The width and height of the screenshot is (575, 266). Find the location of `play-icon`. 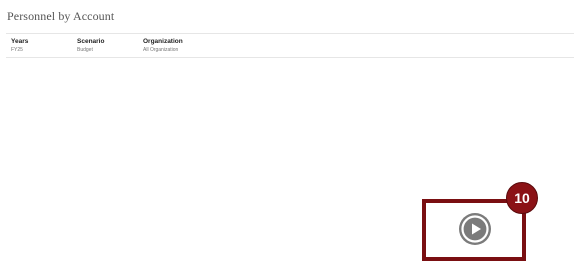

play-icon is located at coordinates (475, 229).